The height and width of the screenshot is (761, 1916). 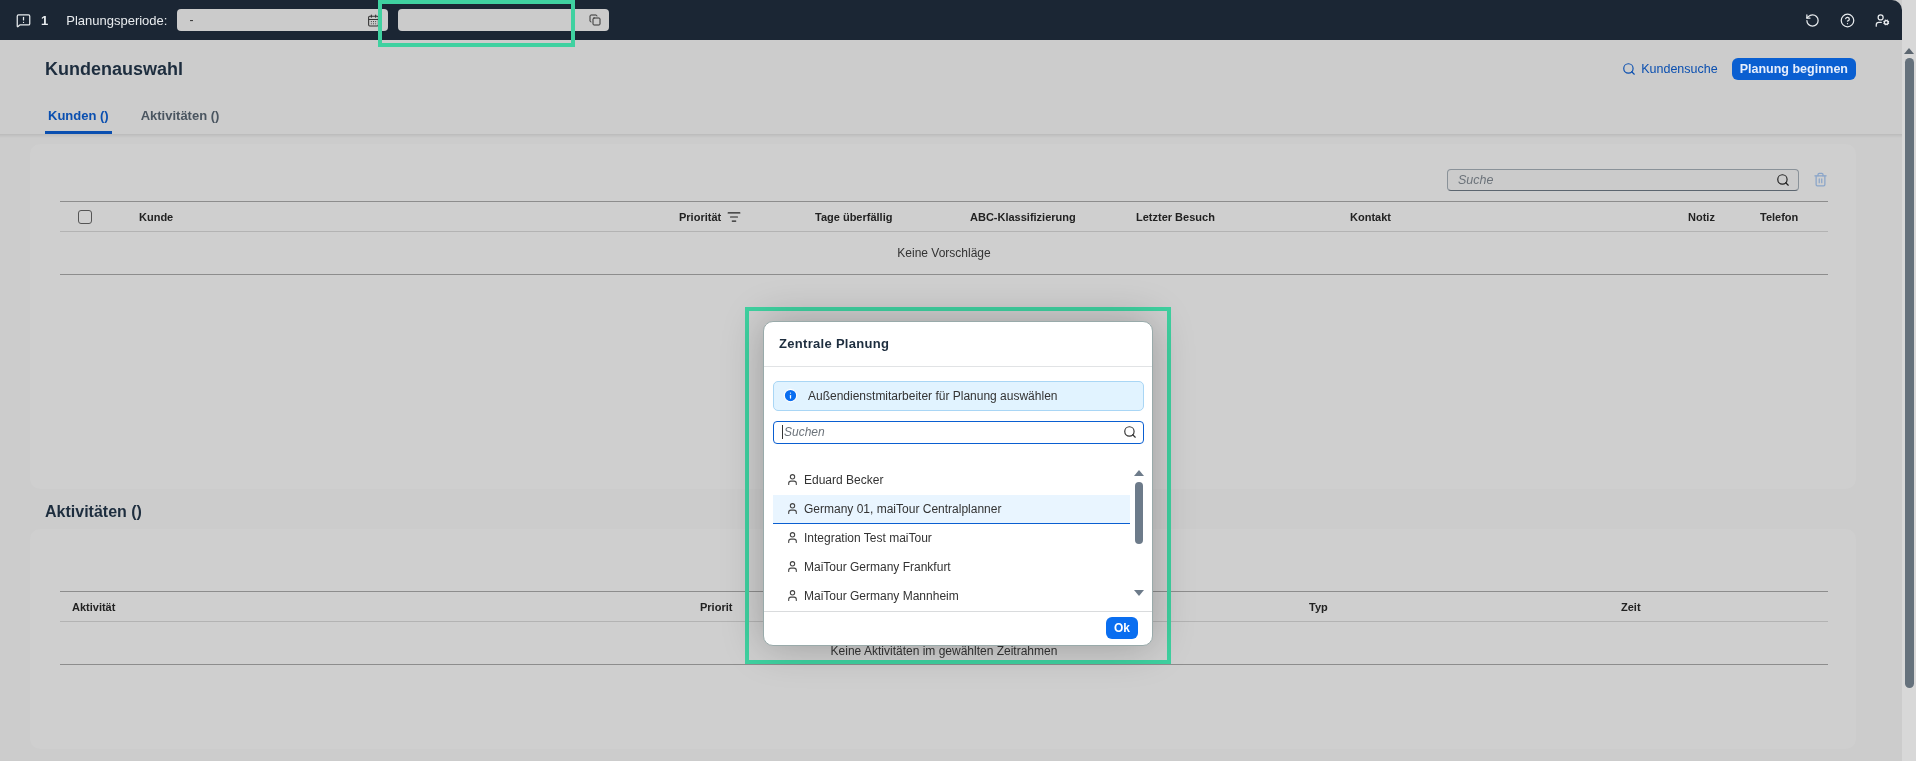 I want to click on search-field: Suche, so click(x=1623, y=179).